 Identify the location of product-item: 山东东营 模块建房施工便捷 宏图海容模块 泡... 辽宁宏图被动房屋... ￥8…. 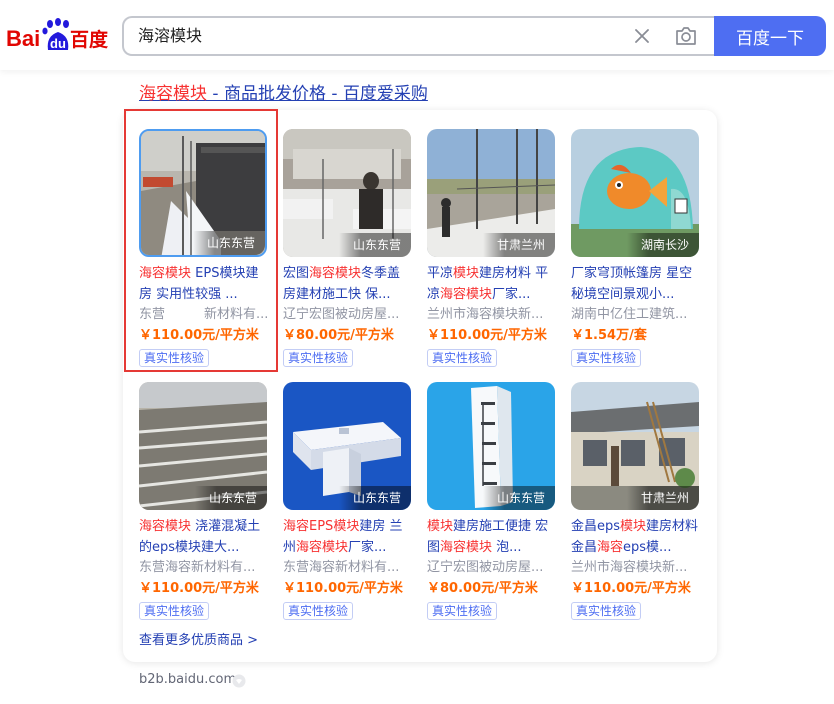
(492, 501).